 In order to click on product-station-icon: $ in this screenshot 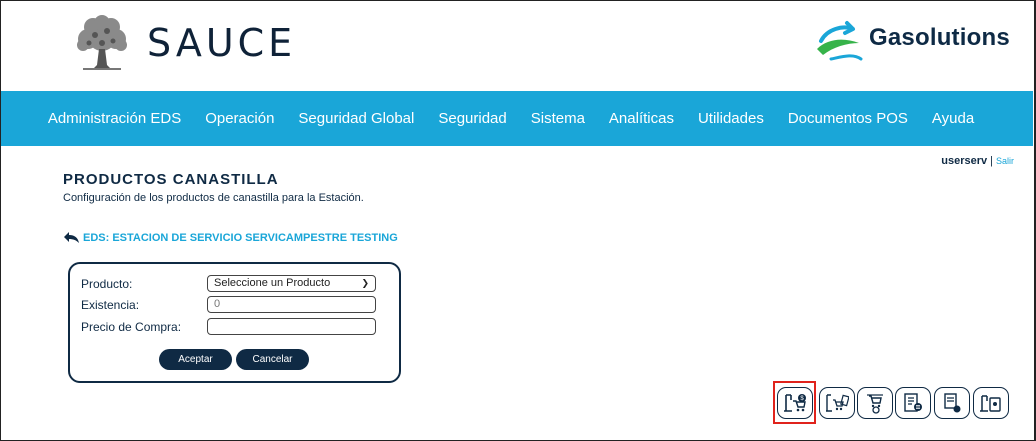, I will do `click(795, 403)`.